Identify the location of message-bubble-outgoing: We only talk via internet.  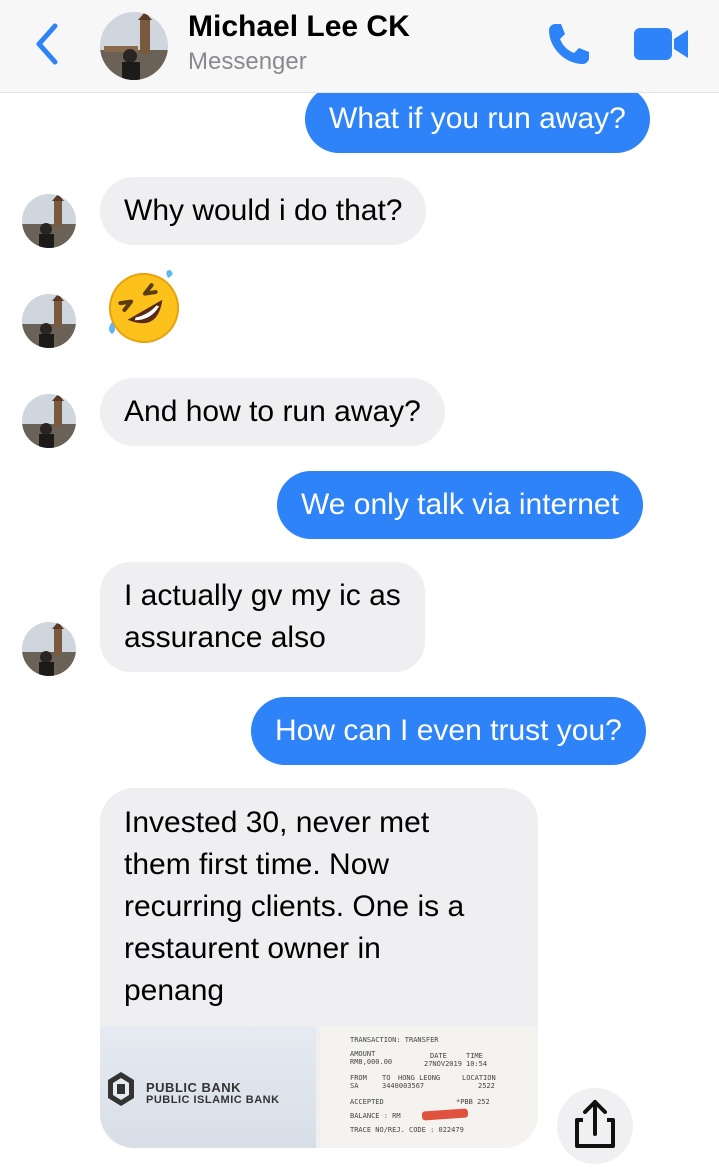
(460, 505).